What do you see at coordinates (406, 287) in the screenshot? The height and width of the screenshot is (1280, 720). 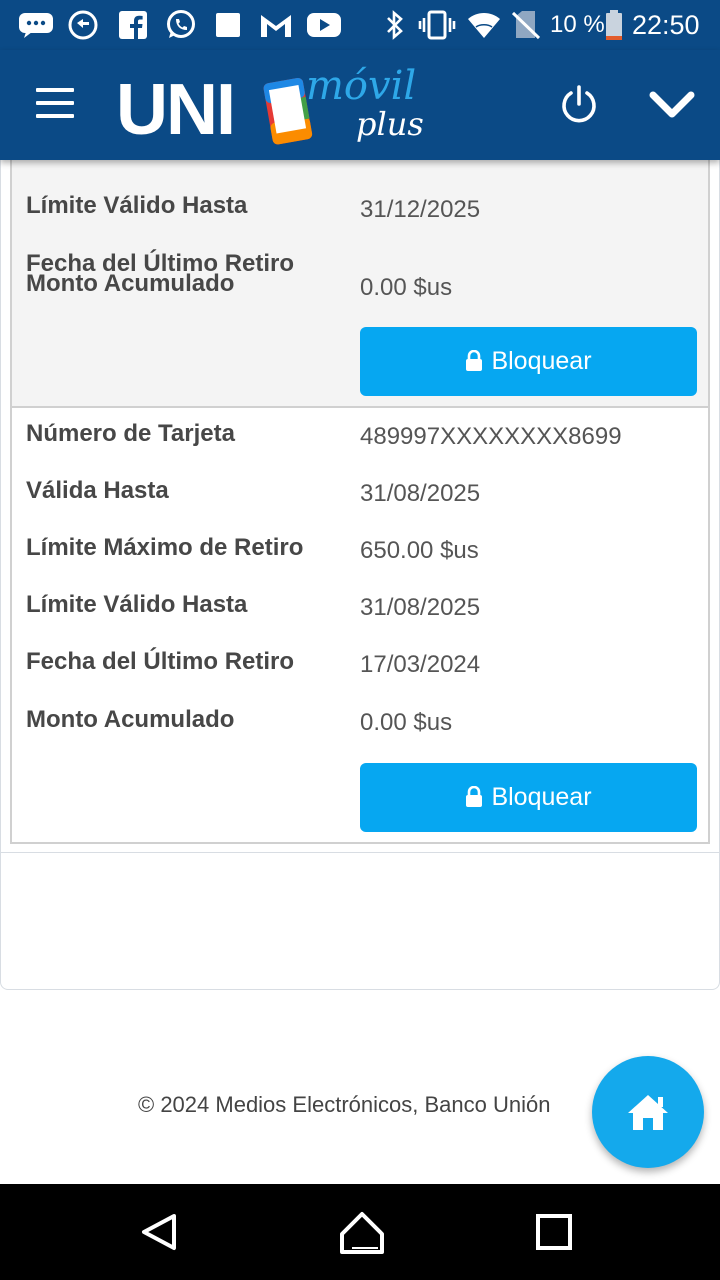 I see `card-1-value-monto: 0.00 $us` at bounding box center [406, 287].